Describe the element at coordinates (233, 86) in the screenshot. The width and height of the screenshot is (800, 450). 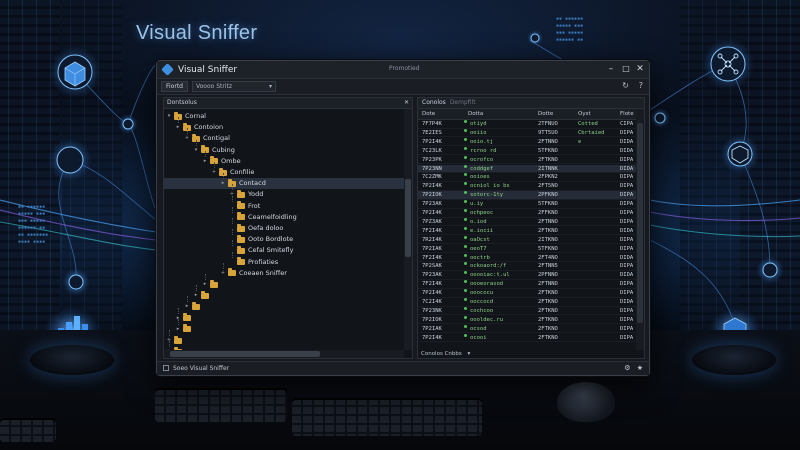
I see `view-select: Voooo Stritz ▾` at that location.